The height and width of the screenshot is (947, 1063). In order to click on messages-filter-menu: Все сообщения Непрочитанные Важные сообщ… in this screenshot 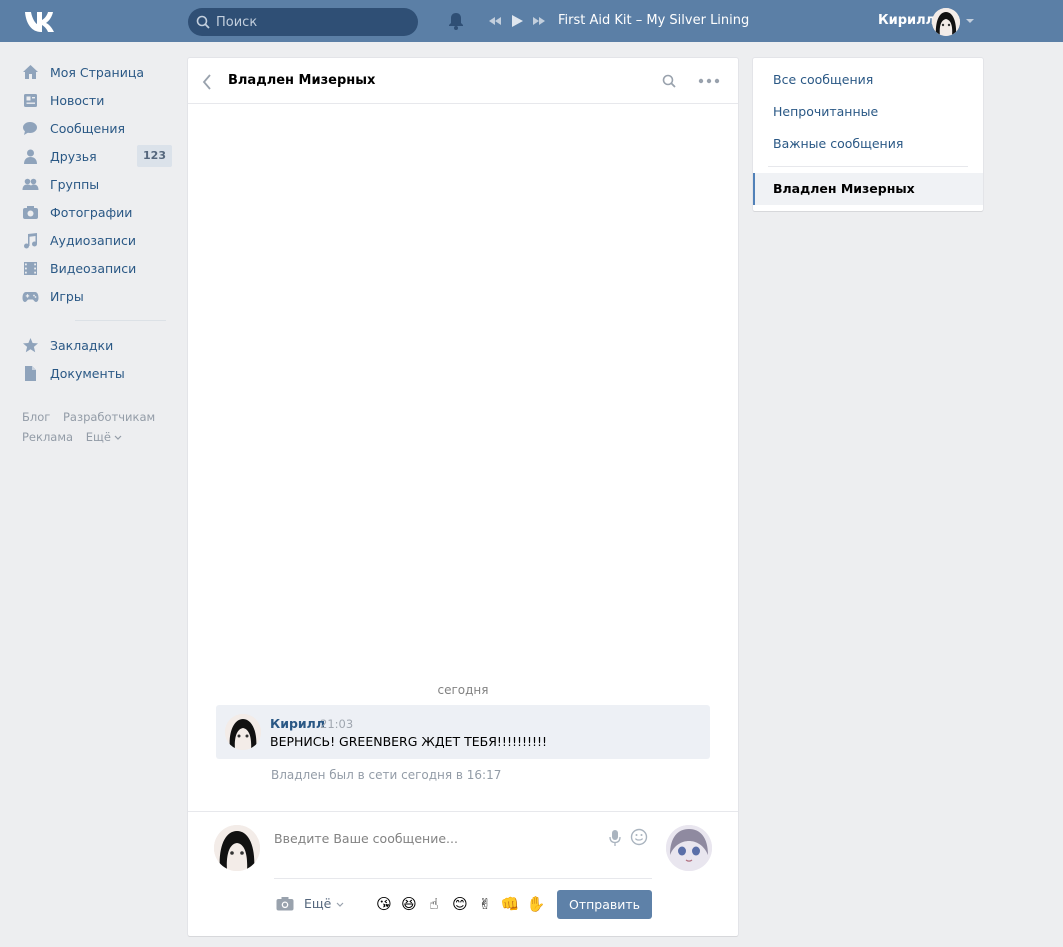, I will do `click(868, 134)`.